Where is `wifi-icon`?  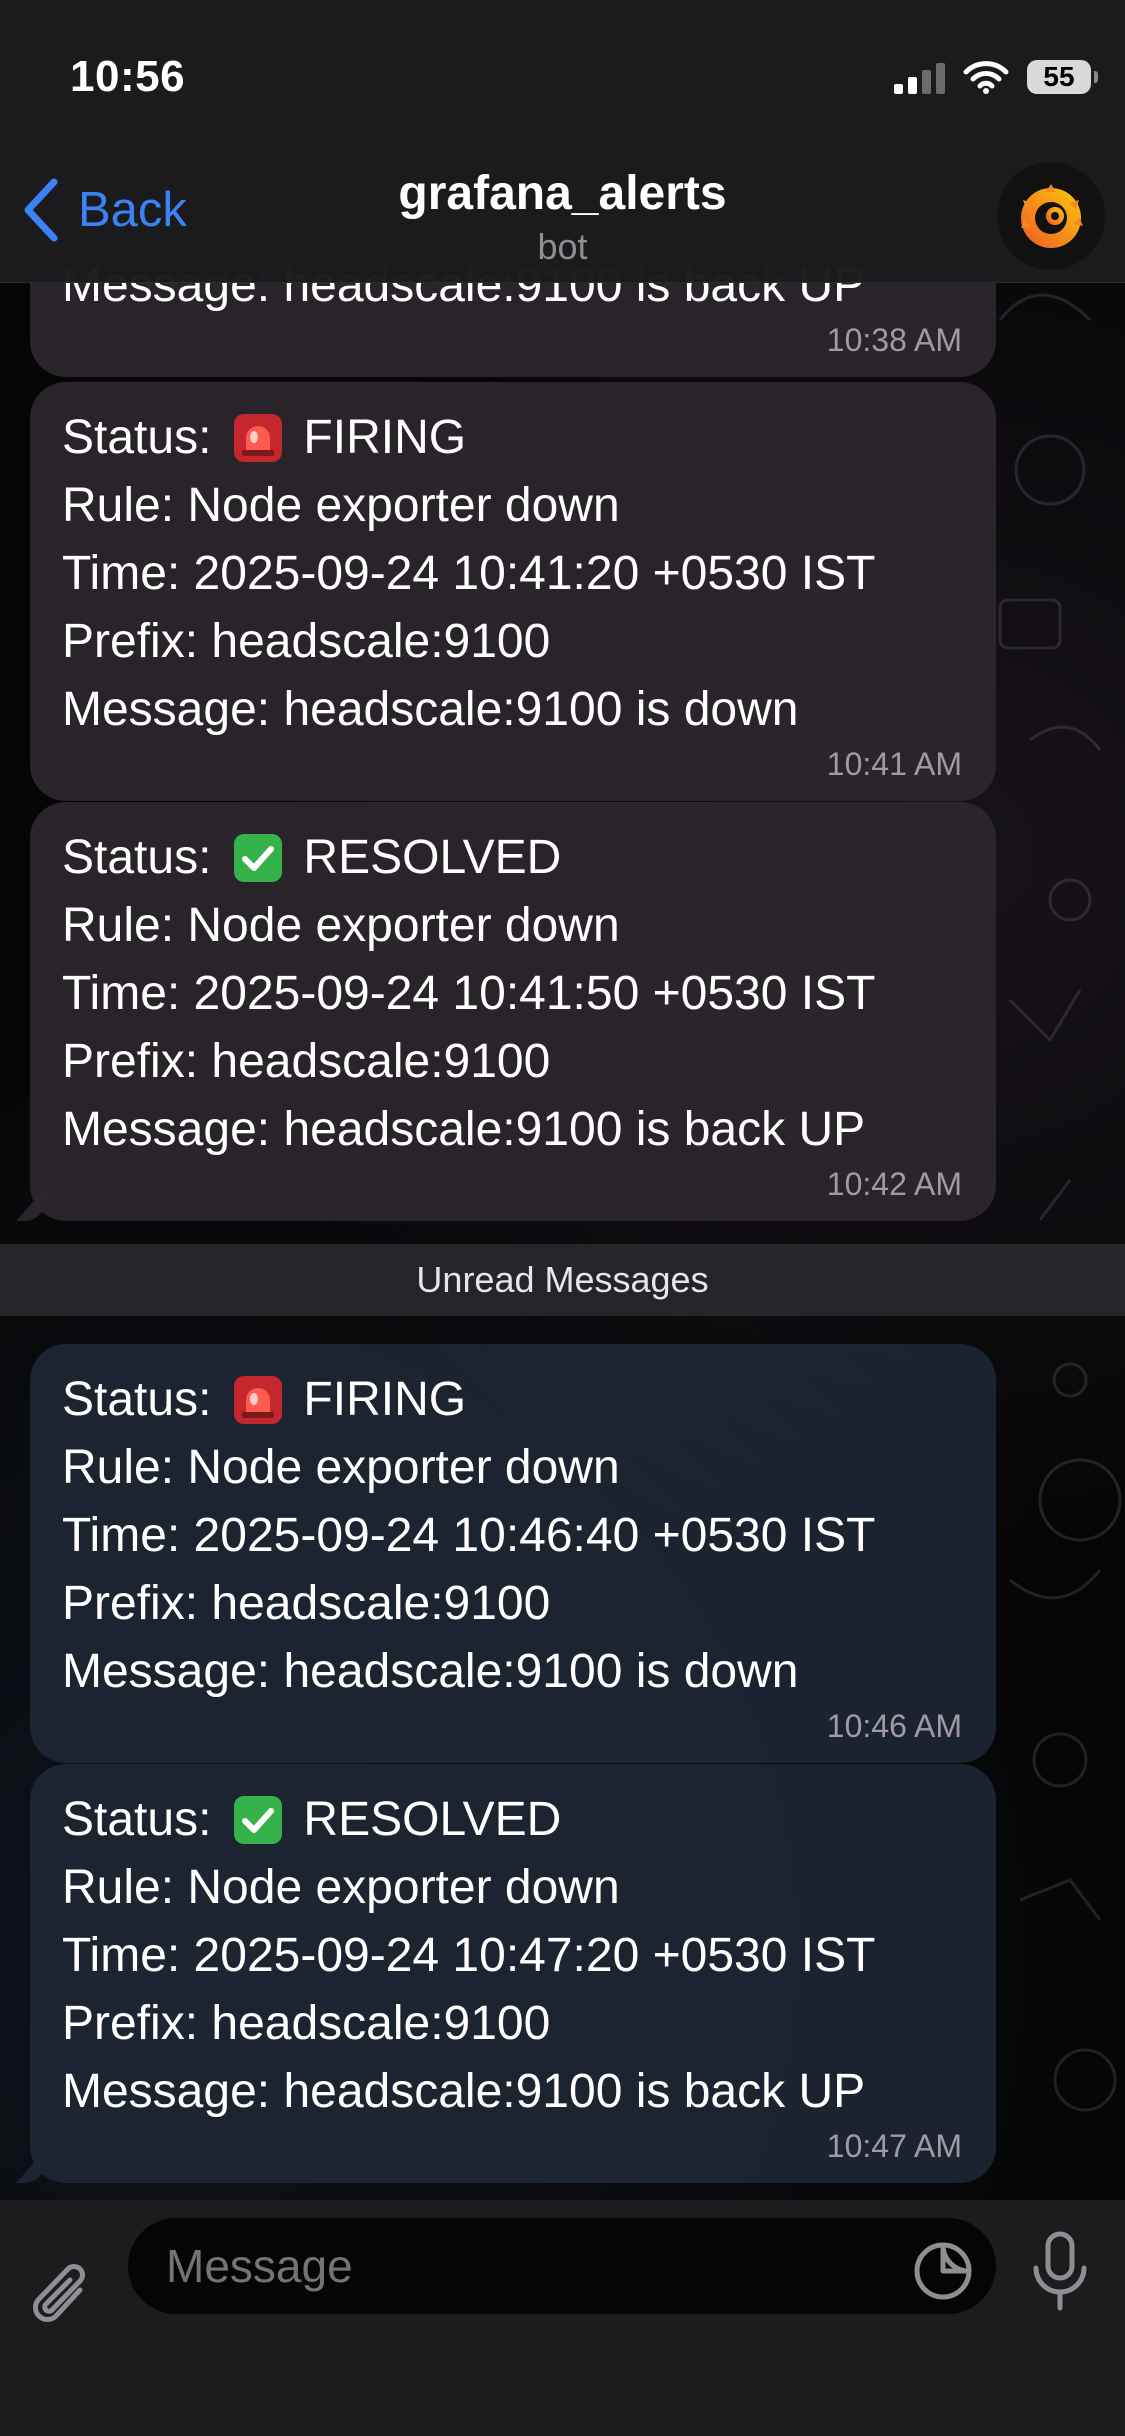 wifi-icon is located at coordinates (986, 77).